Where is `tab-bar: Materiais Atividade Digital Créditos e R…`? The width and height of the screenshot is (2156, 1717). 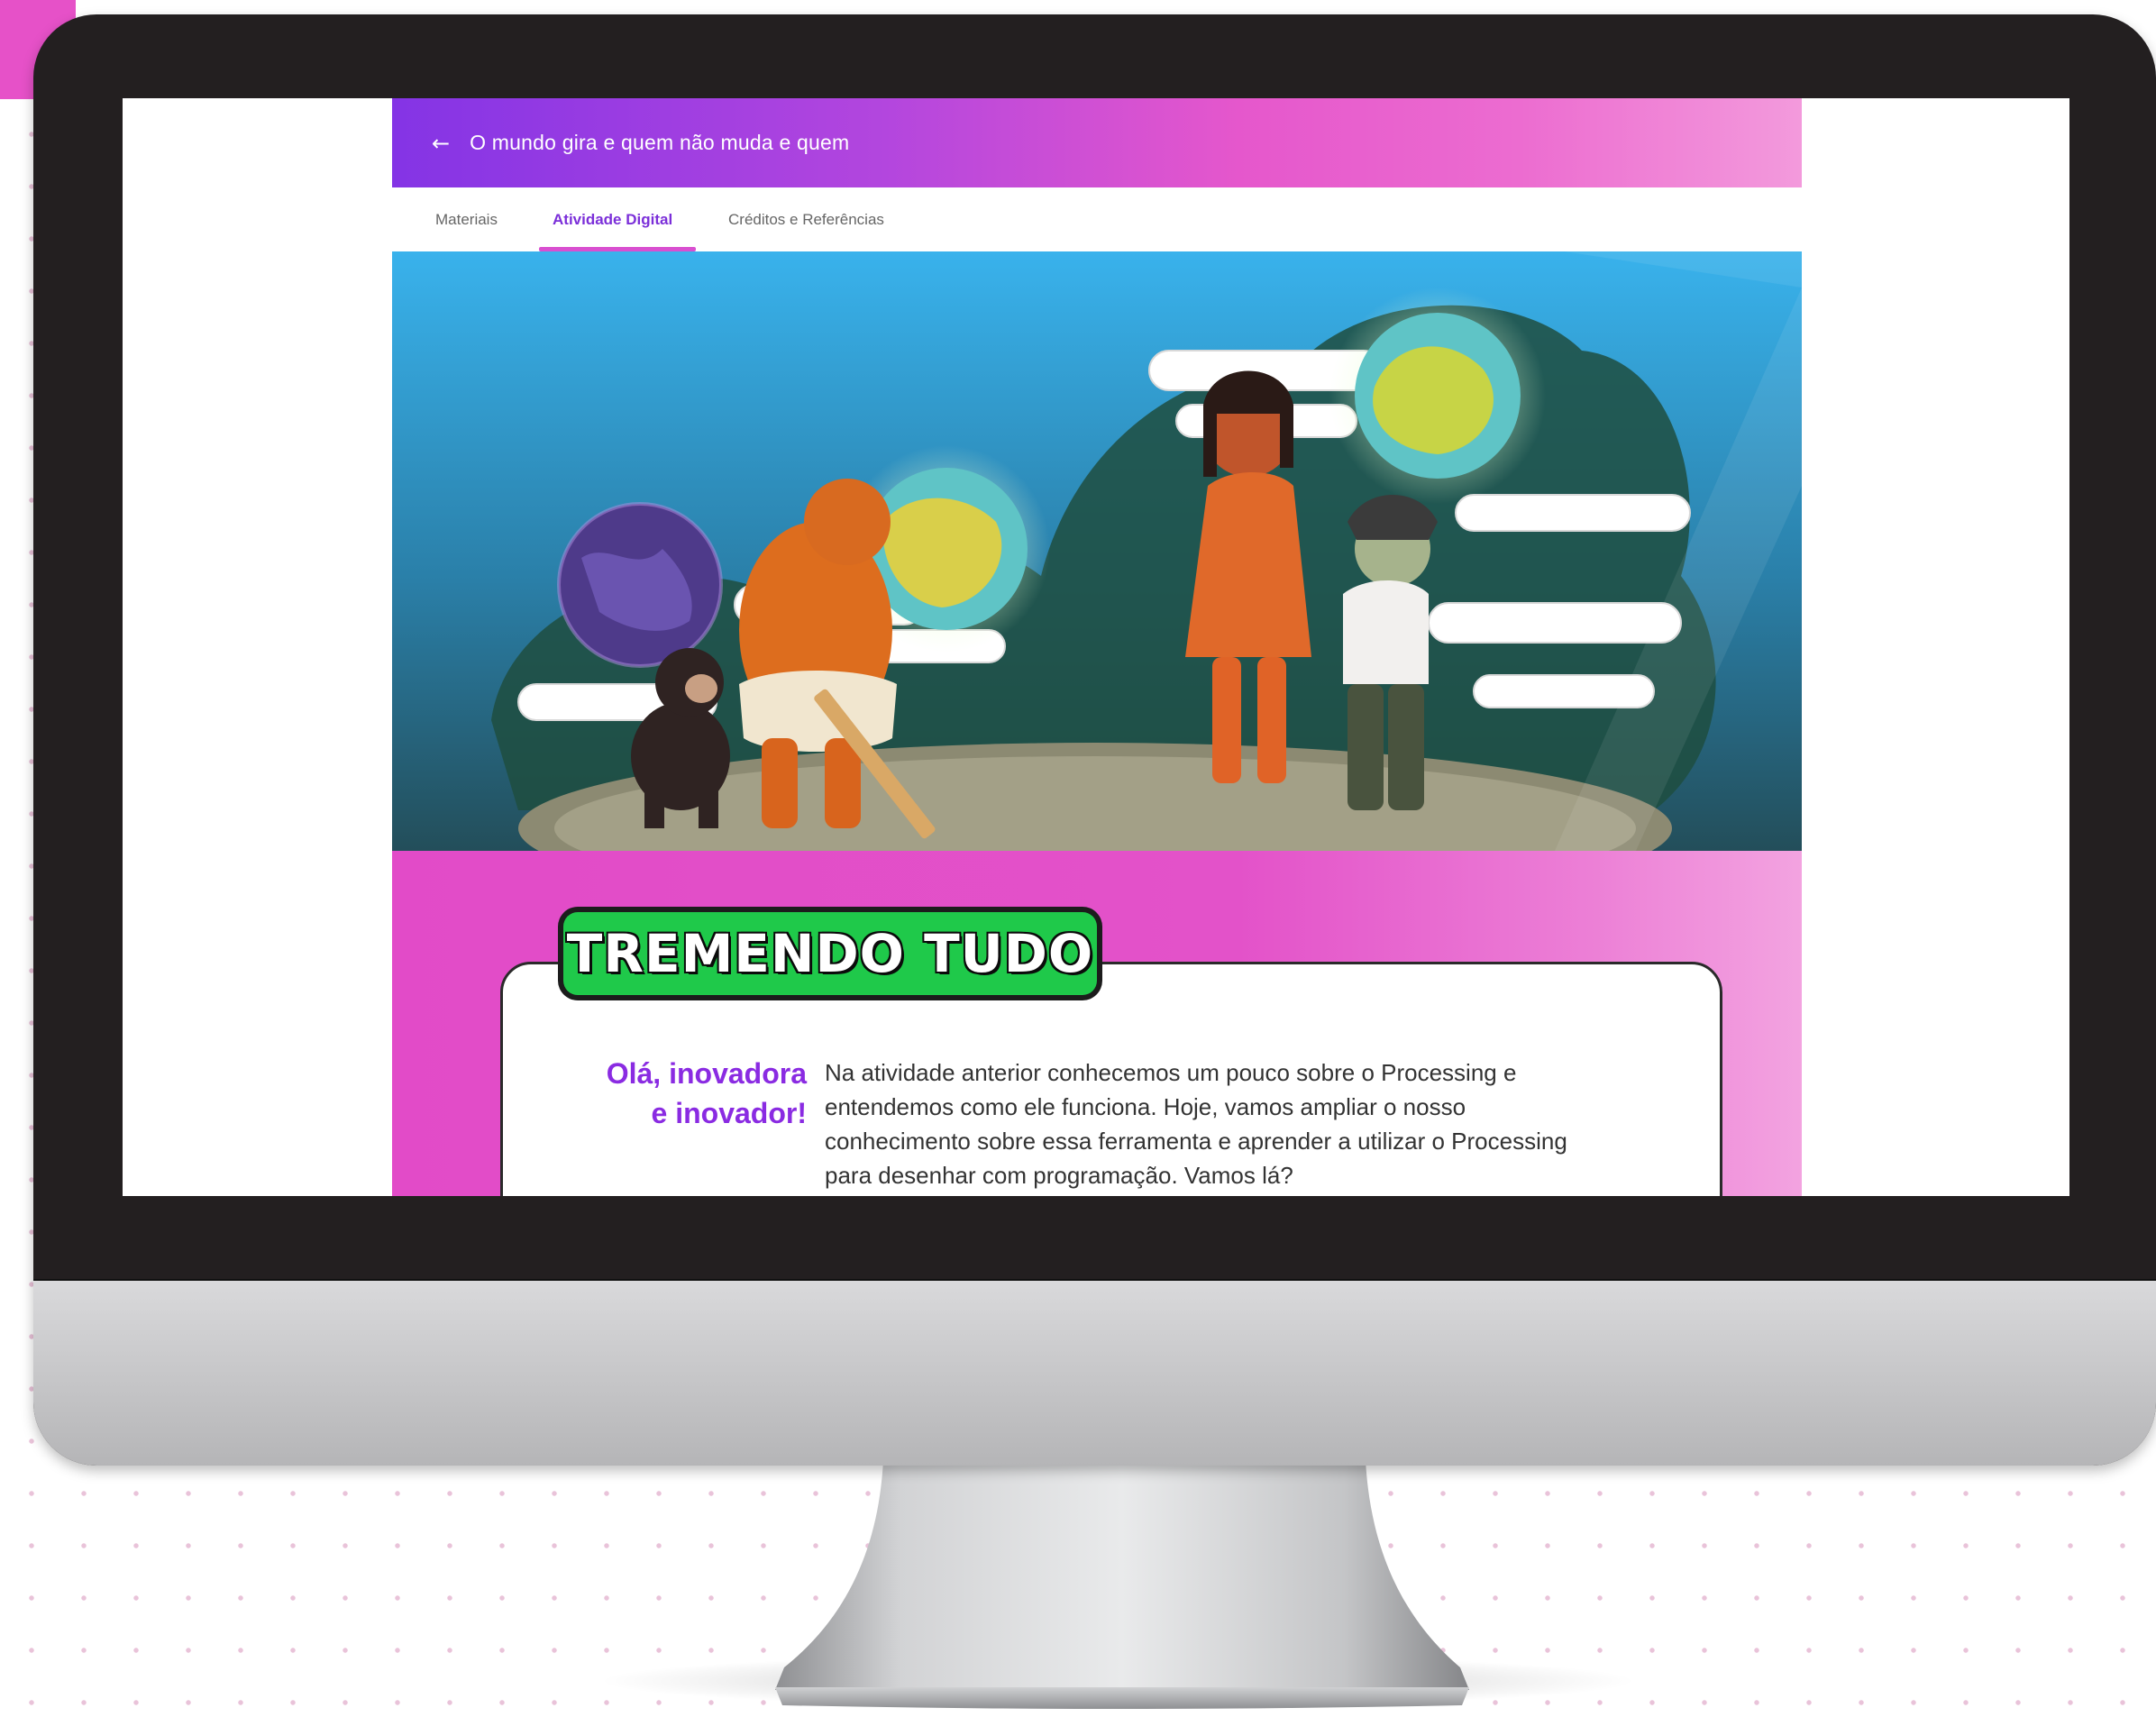 tab-bar: Materiais Atividade Digital Créditos e R… is located at coordinates (1097, 219).